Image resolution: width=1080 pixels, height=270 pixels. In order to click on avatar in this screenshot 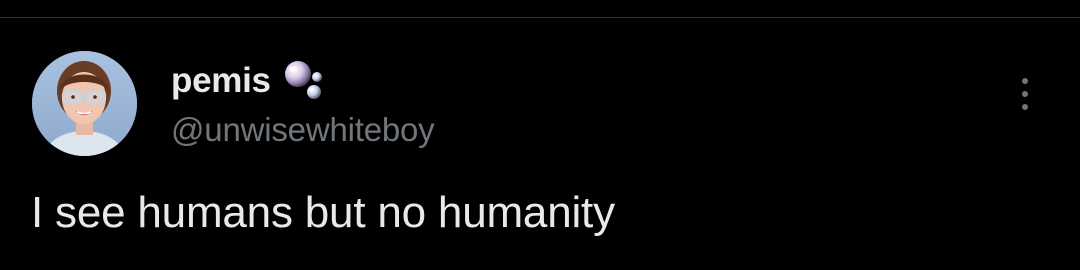, I will do `click(84, 103)`.